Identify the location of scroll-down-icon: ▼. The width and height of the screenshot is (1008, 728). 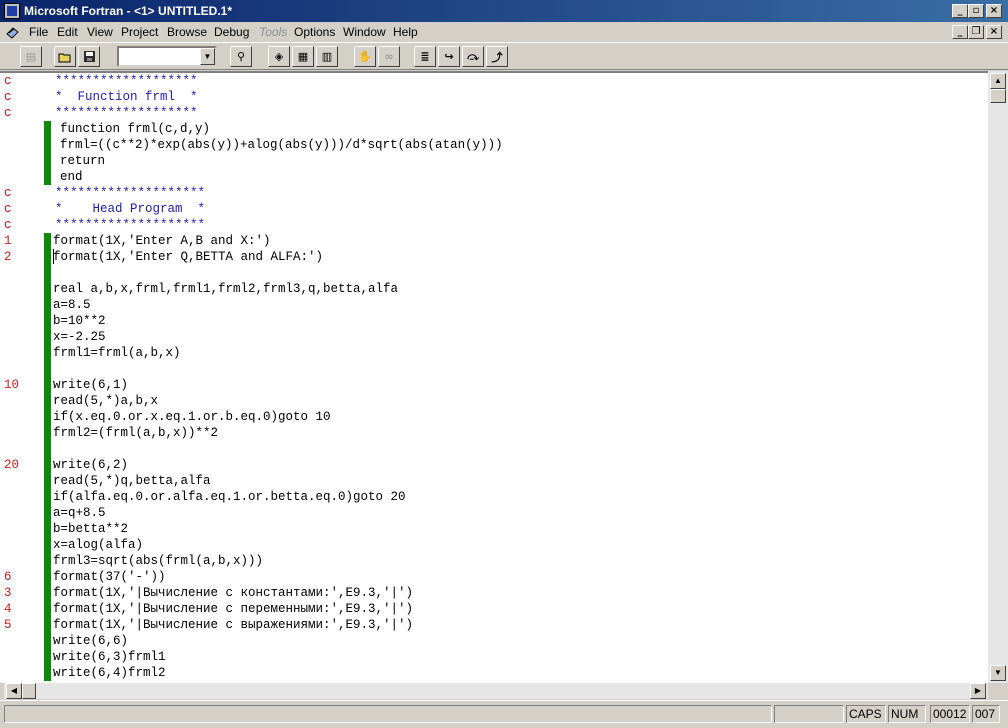
(998, 673).